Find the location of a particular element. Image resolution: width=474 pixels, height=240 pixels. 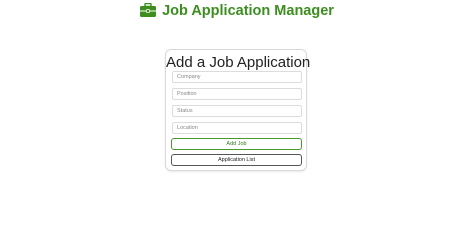

location-field is located at coordinates (237, 128).